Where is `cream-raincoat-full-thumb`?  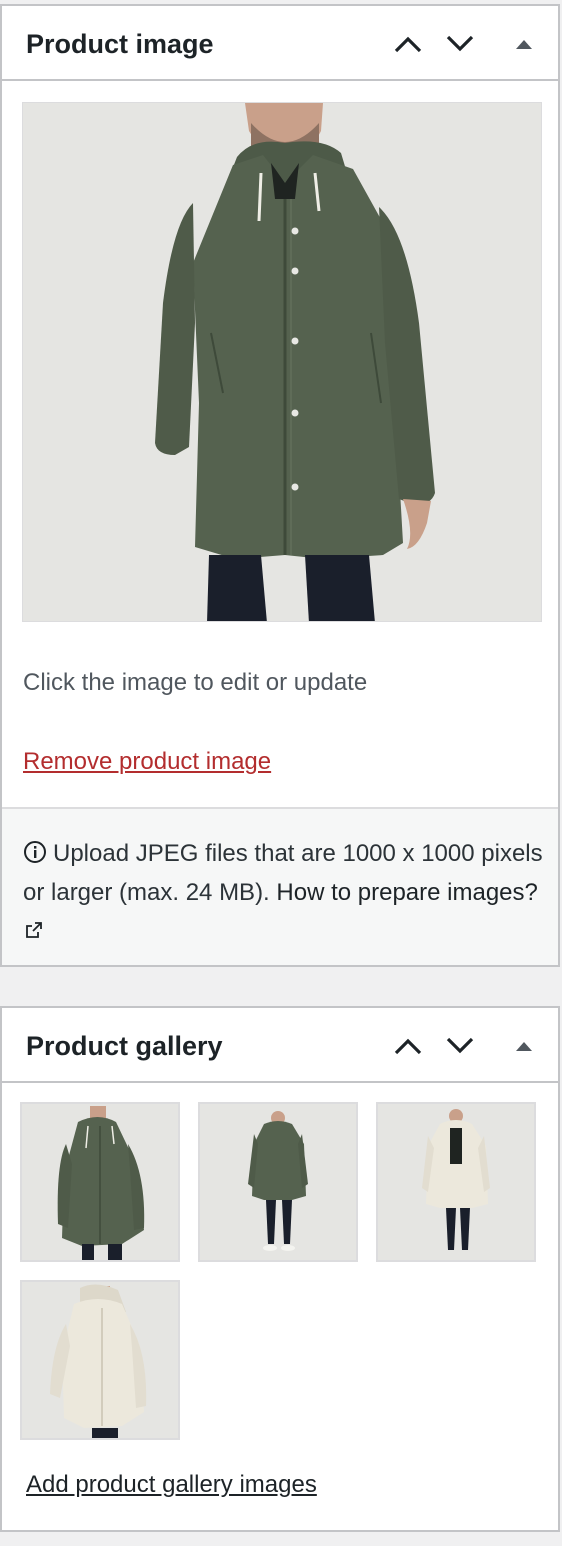 cream-raincoat-full-thumb is located at coordinates (456, 1182).